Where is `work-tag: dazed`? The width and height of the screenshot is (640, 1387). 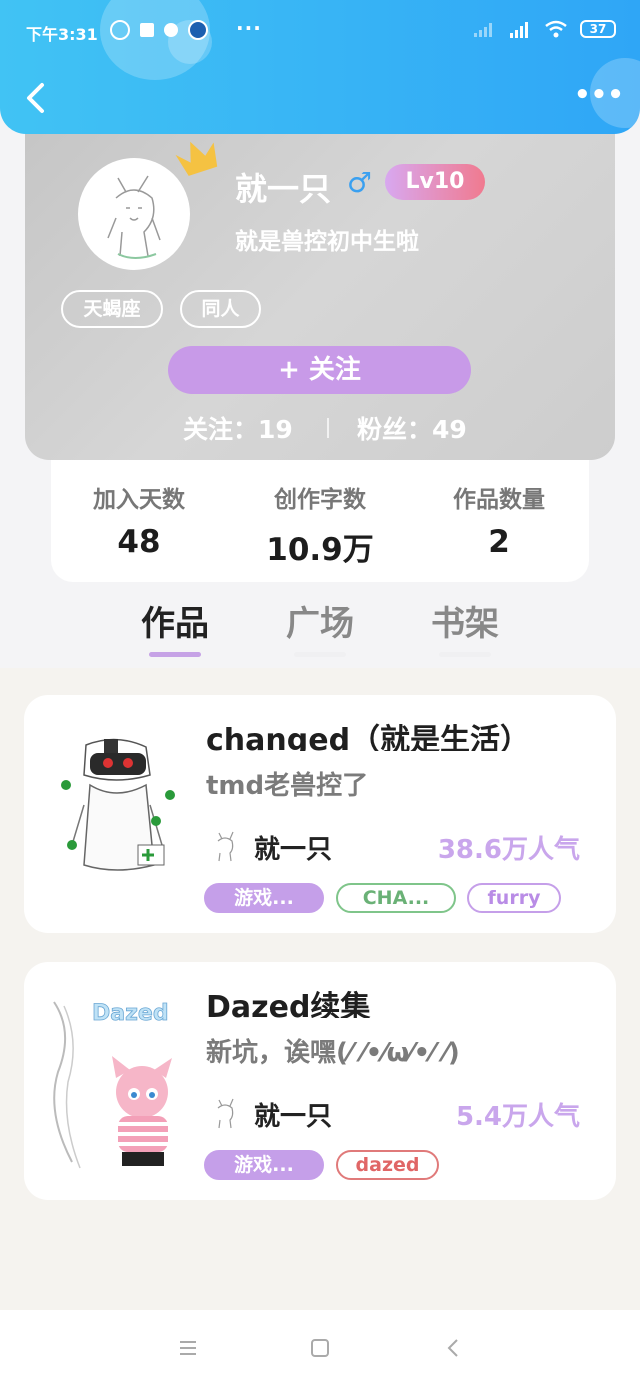 work-tag: dazed is located at coordinates (387, 1165).